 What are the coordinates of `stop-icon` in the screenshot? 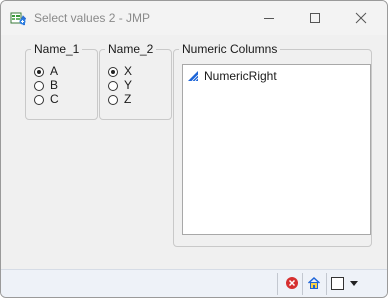 It's located at (292, 283).